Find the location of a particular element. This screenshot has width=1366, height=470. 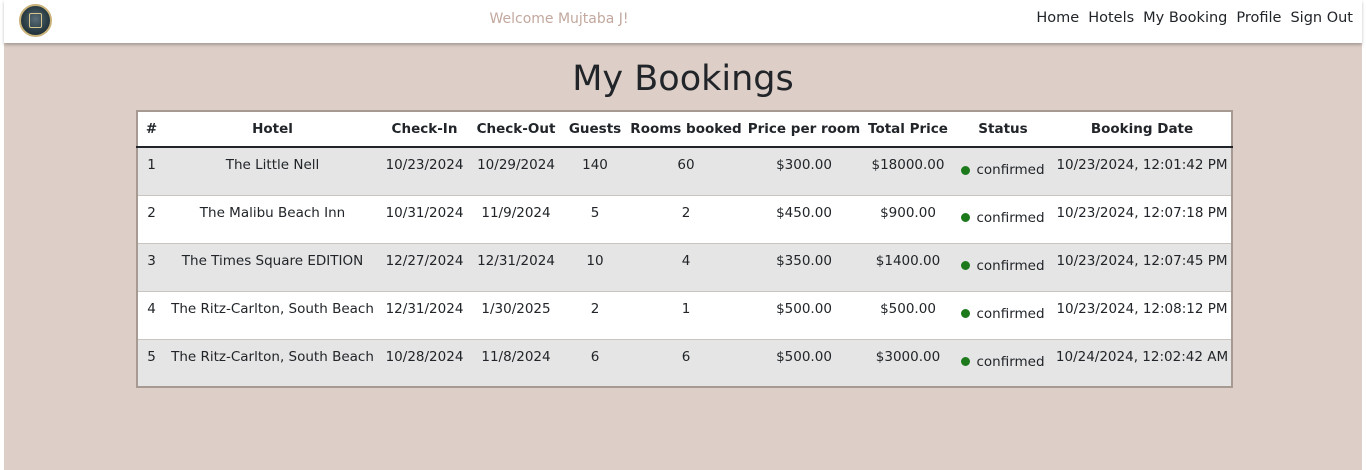

cell-rooms: 2 is located at coordinates (686, 219).